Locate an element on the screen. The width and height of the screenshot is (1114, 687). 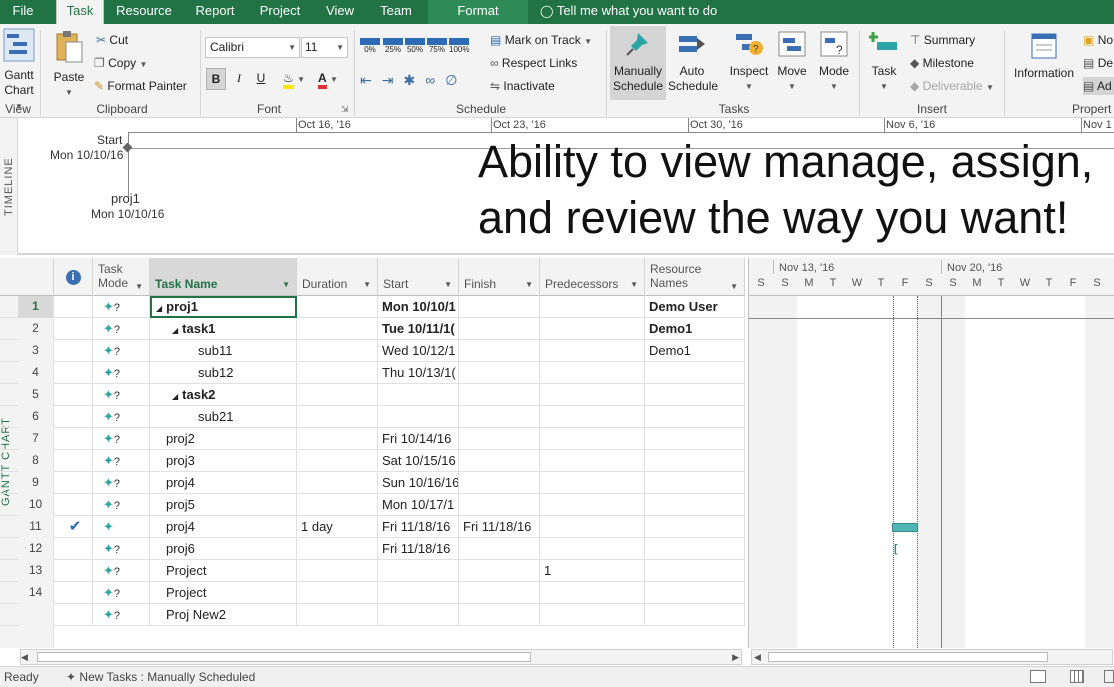
table-row: 11 ✔ ✦ proj4 1 day Fri 11/18/16 Fri 11/18/16 is located at coordinates (372, 527).